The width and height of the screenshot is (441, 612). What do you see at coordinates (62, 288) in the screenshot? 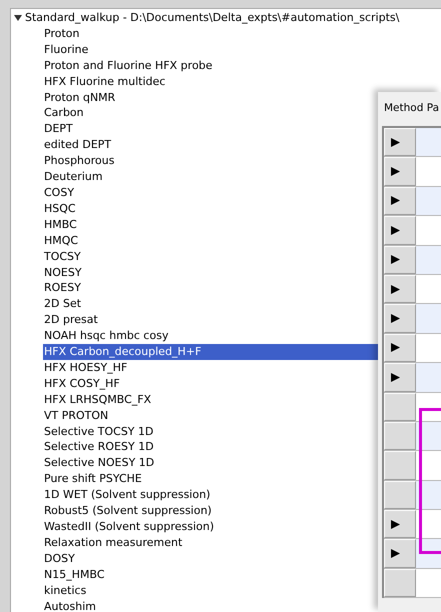
I see `tree-item: ROESY` at bounding box center [62, 288].